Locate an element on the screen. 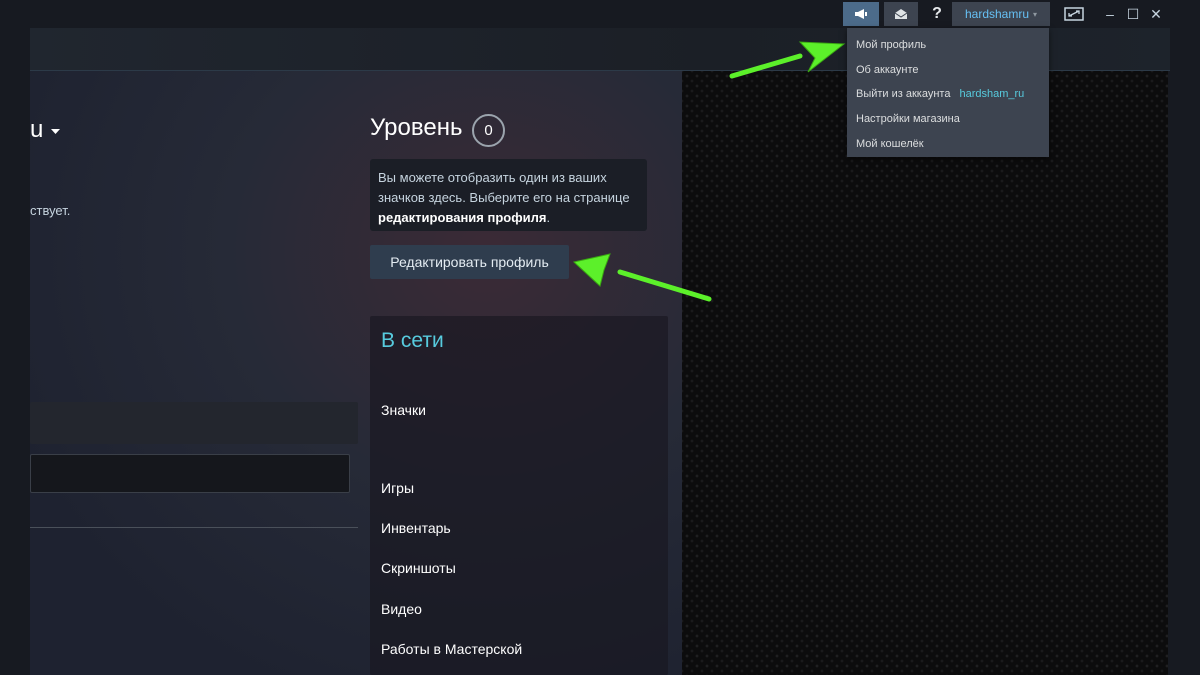 This screenshot has width=1200, height=675. sidebar-link-badges: Значки is located at coordinates (403, 410).